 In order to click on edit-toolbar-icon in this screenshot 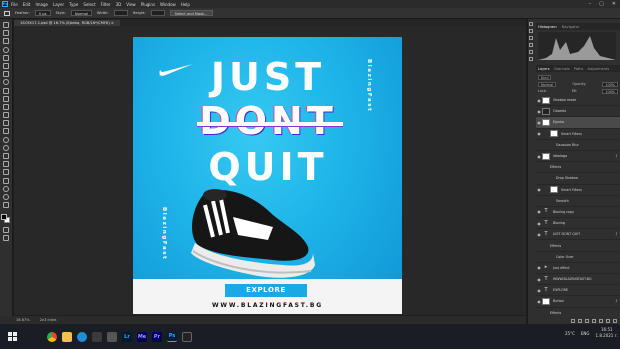, I will do `click(6, 205)`.